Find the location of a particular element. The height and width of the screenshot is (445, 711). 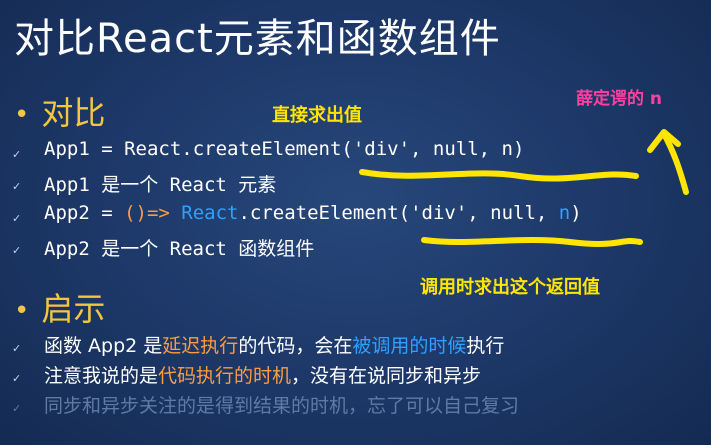

yellow-underline-app2 is located at coordinates (532, 242).